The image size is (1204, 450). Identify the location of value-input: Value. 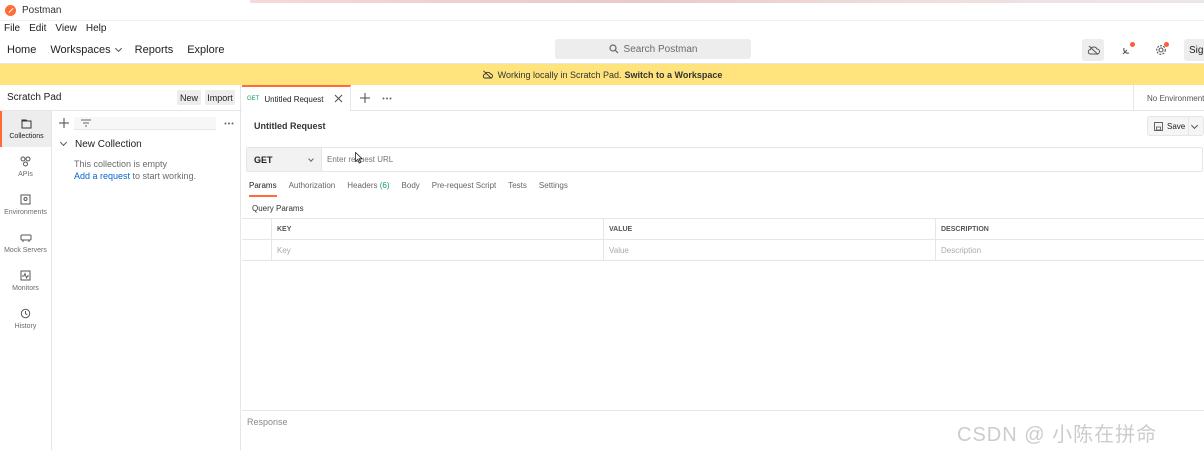
(769, 250).